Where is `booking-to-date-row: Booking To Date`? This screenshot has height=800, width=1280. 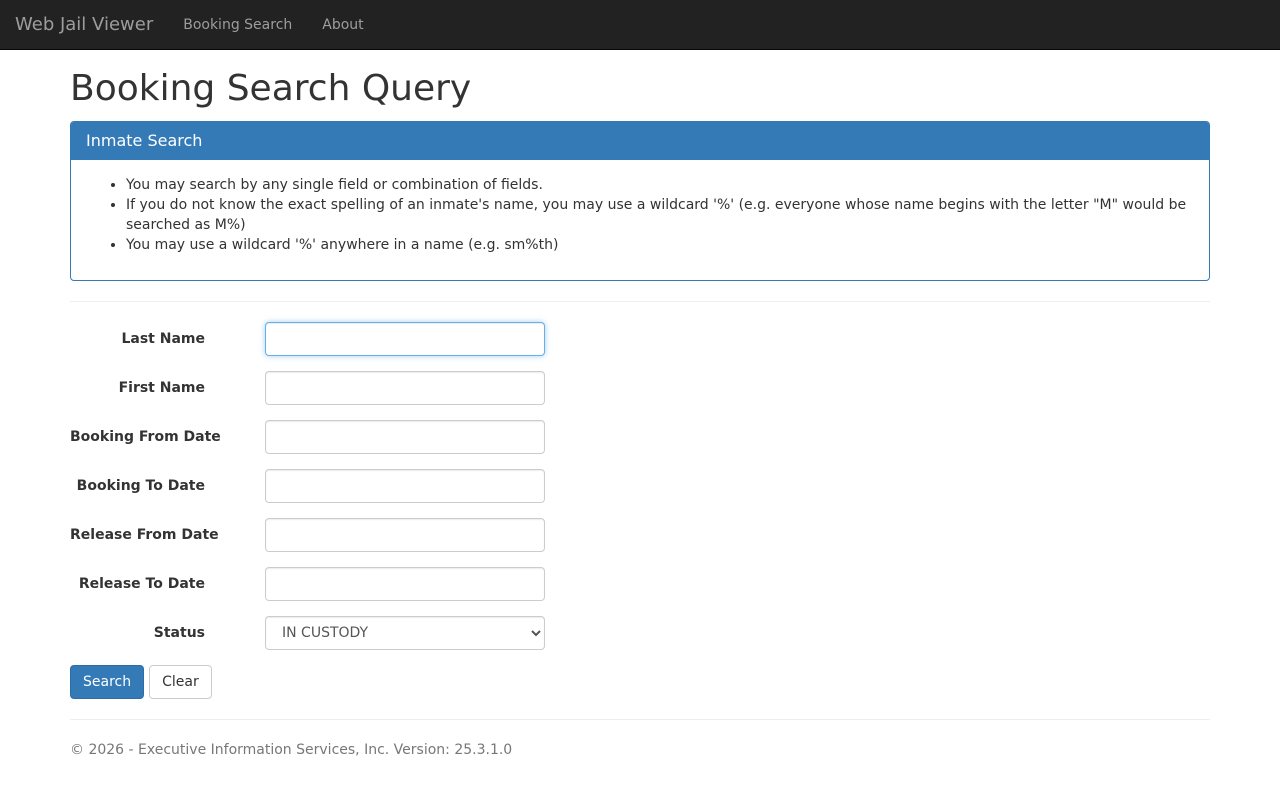
booking-to-date-row: Booking To Date is located at coordinates (640, 486).